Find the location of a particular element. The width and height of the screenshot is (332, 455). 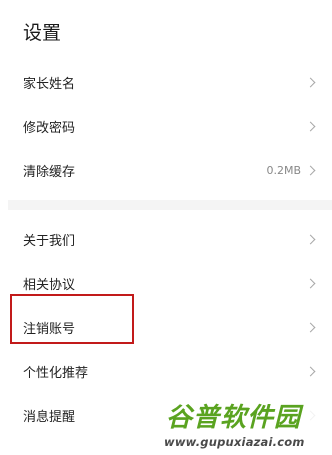

section-divider is located at coordinates (170, 205).